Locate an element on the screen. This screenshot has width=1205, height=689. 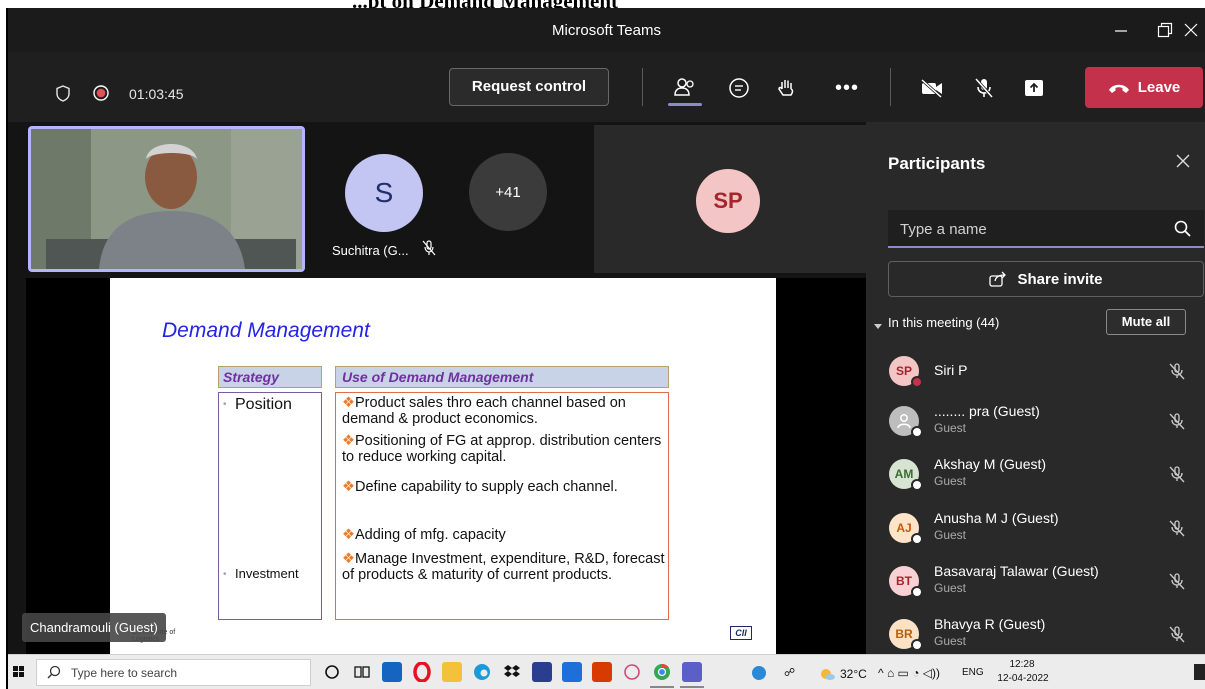
windows-start-button is located at coordinates (19, 672).